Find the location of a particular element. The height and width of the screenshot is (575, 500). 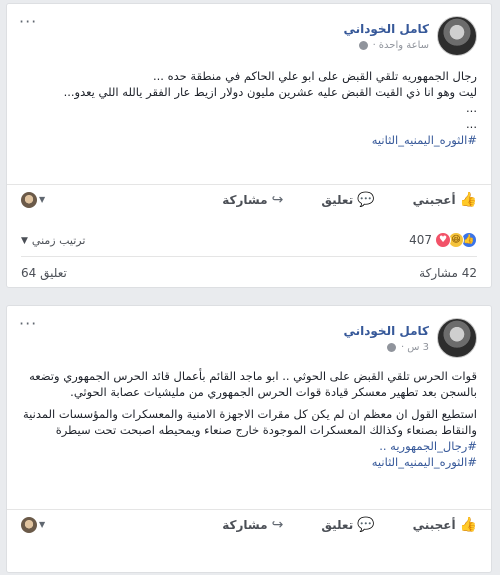

ranking-label: ترتيب زمني is located at coordinates (58, 240).